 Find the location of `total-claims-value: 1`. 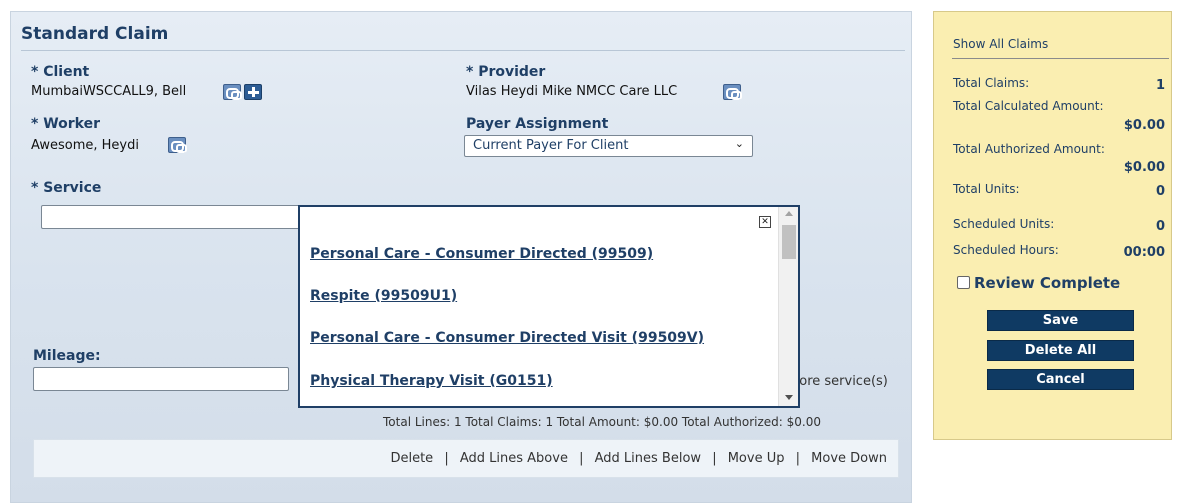

total-claims-value: 1 is located at coordinates (1160, 85).